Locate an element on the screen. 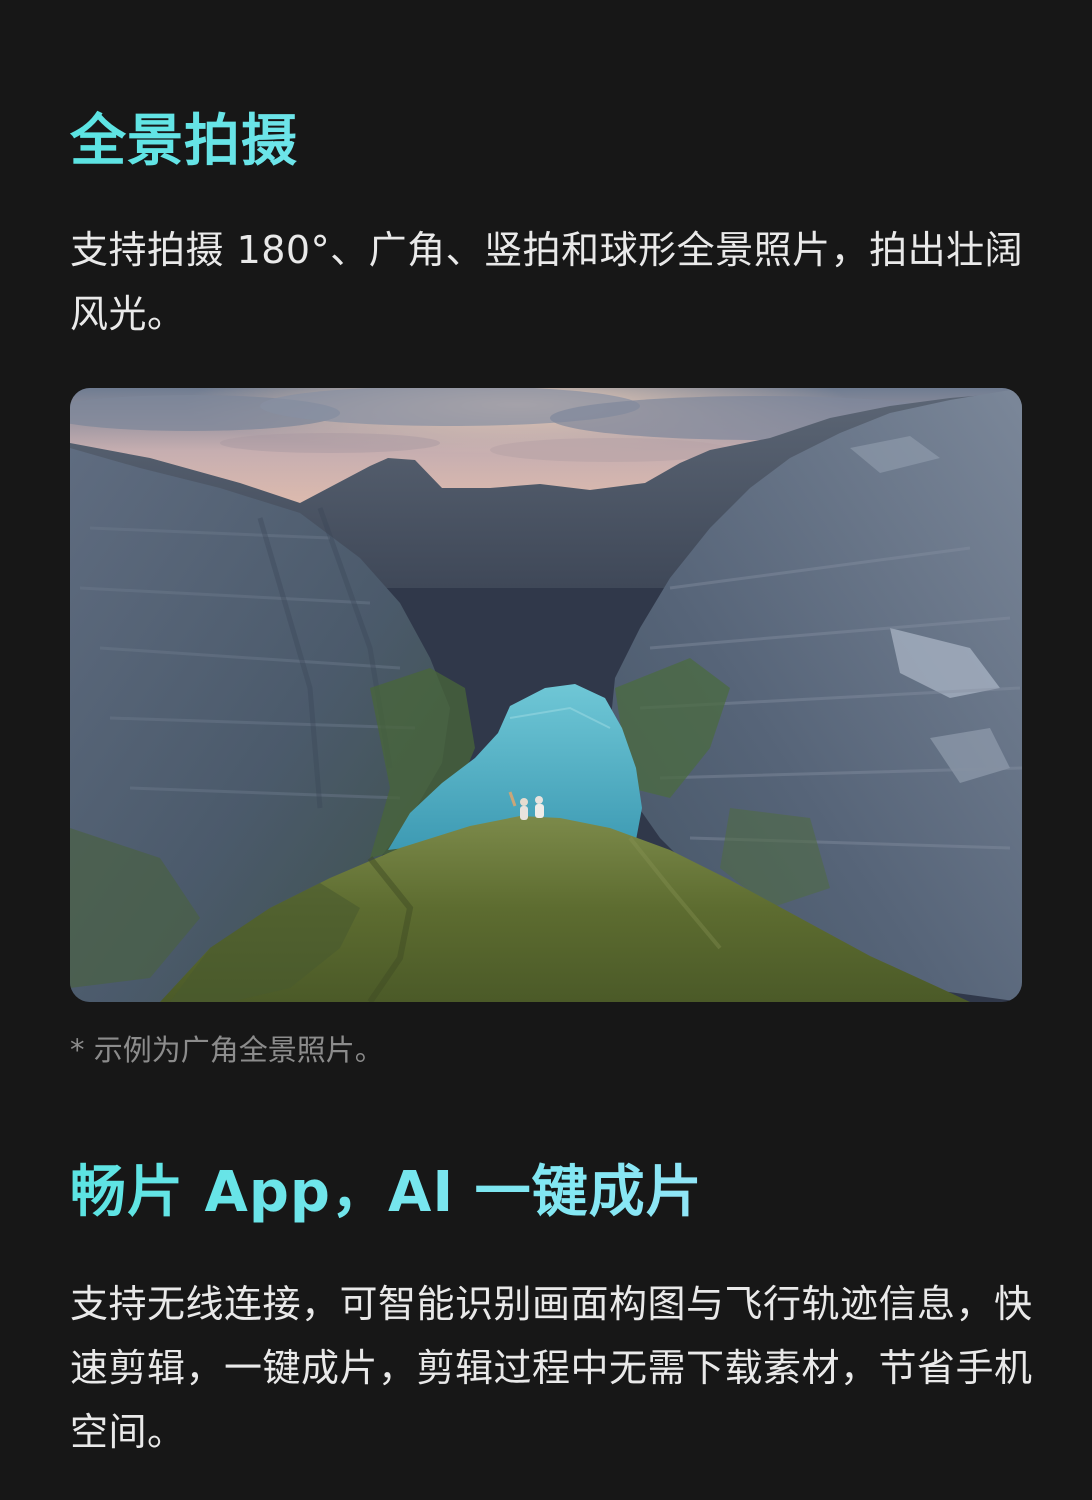  panorama-title: 全景拍摄 is located at coordinates (555, 142).